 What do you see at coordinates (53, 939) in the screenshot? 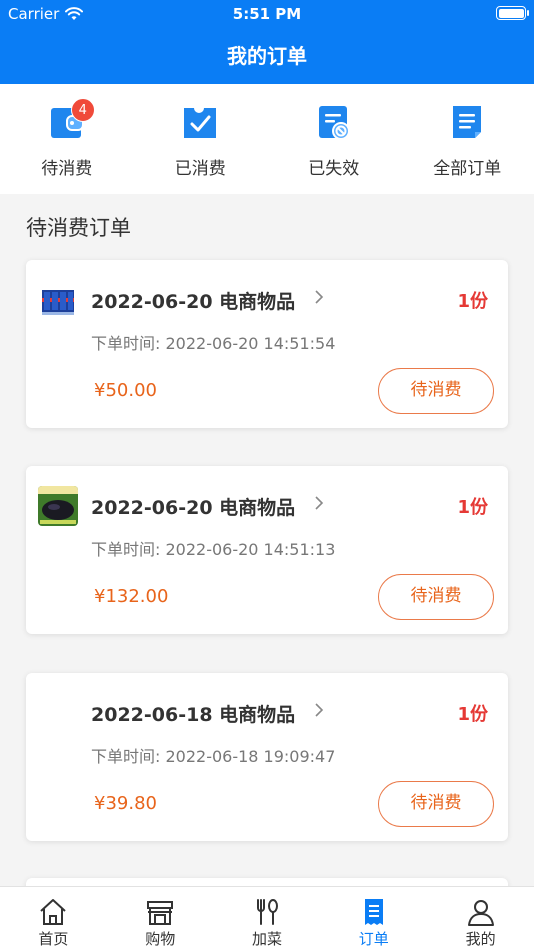
I see `tab-home-label: 首页` at bounding box center [53, 939].